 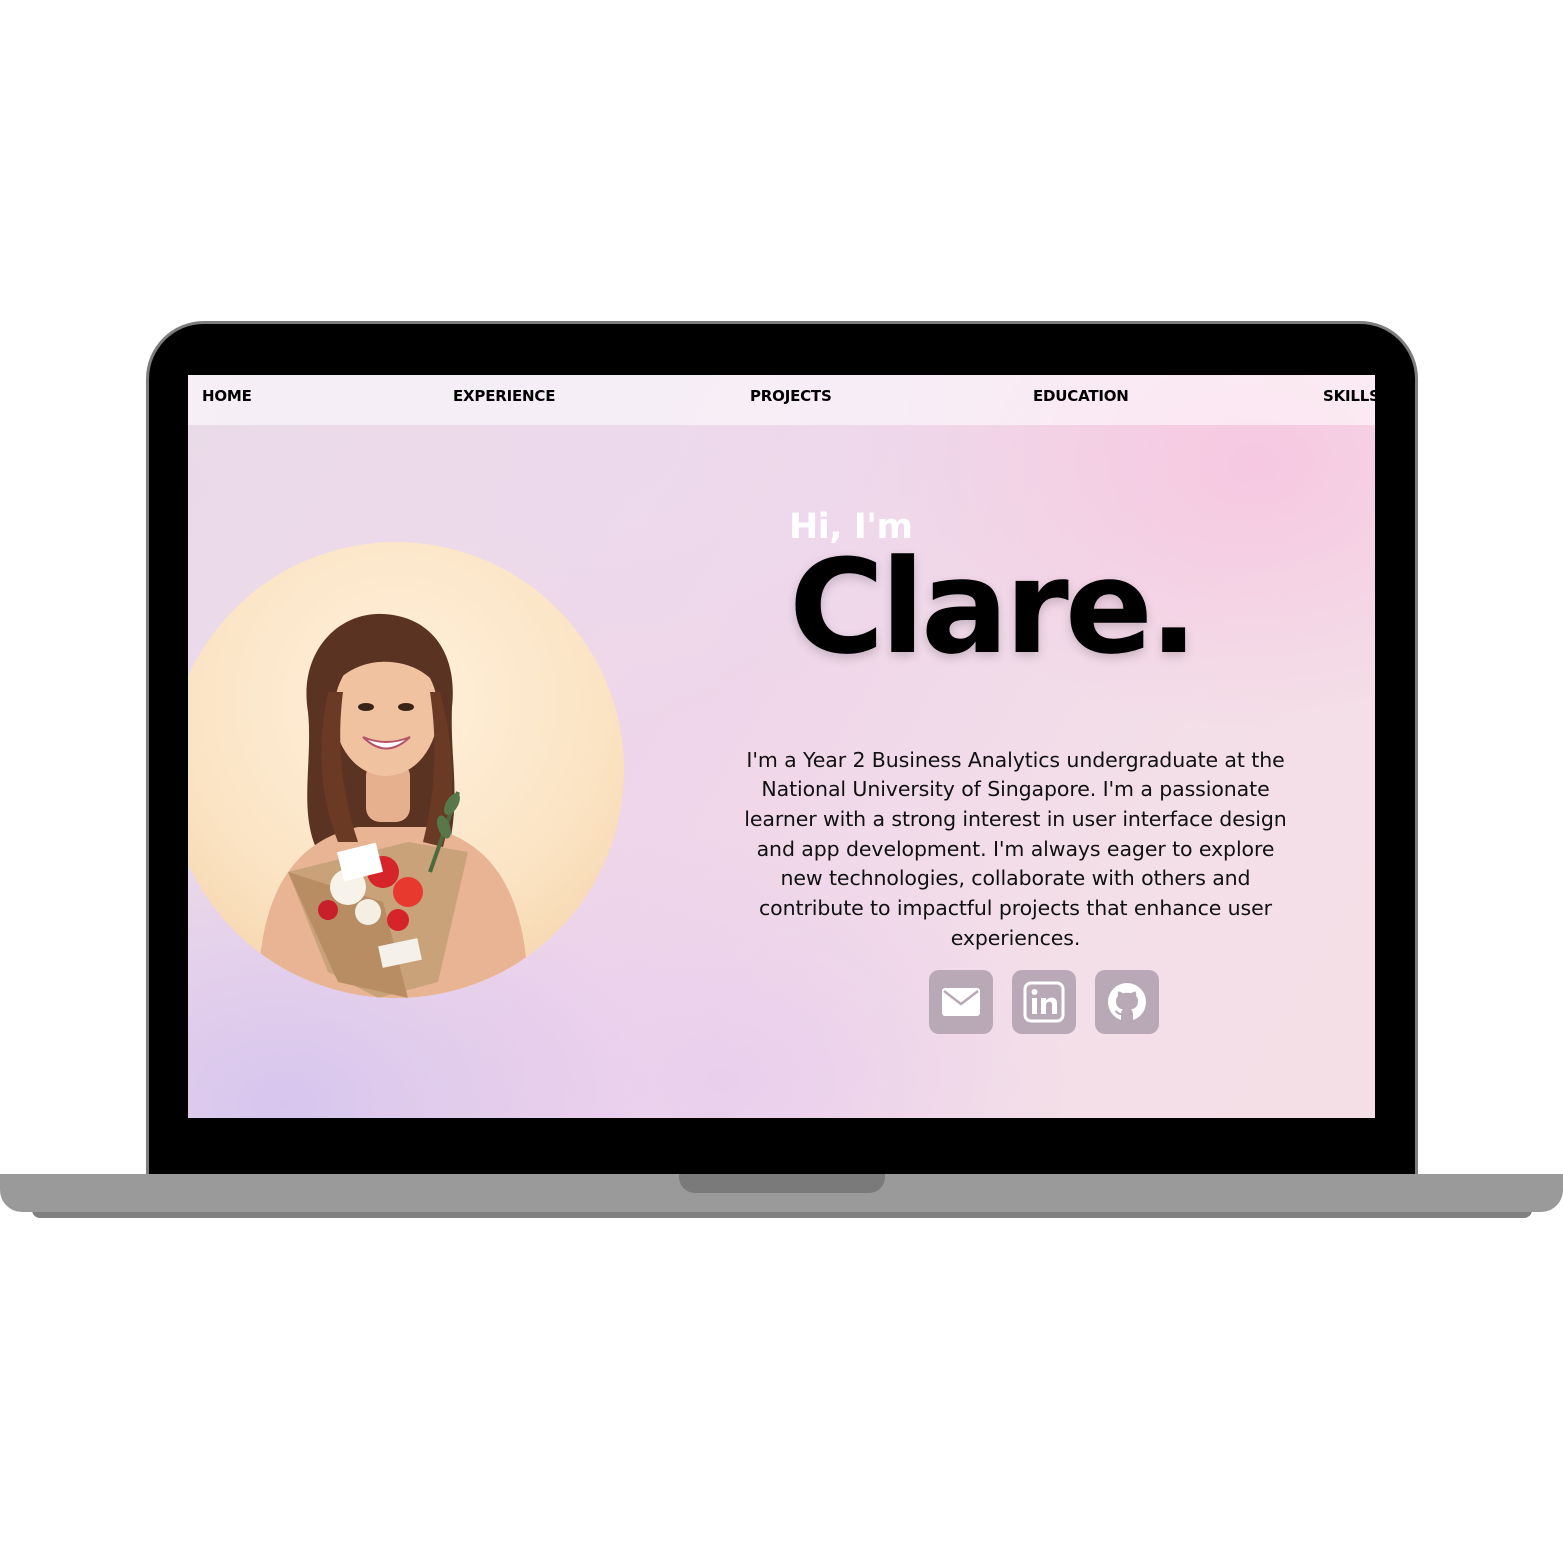 What do you see at coordinates (782, 1183) in the screenshot?
I see `laptop-notch` at bounding box center [782, 1183].